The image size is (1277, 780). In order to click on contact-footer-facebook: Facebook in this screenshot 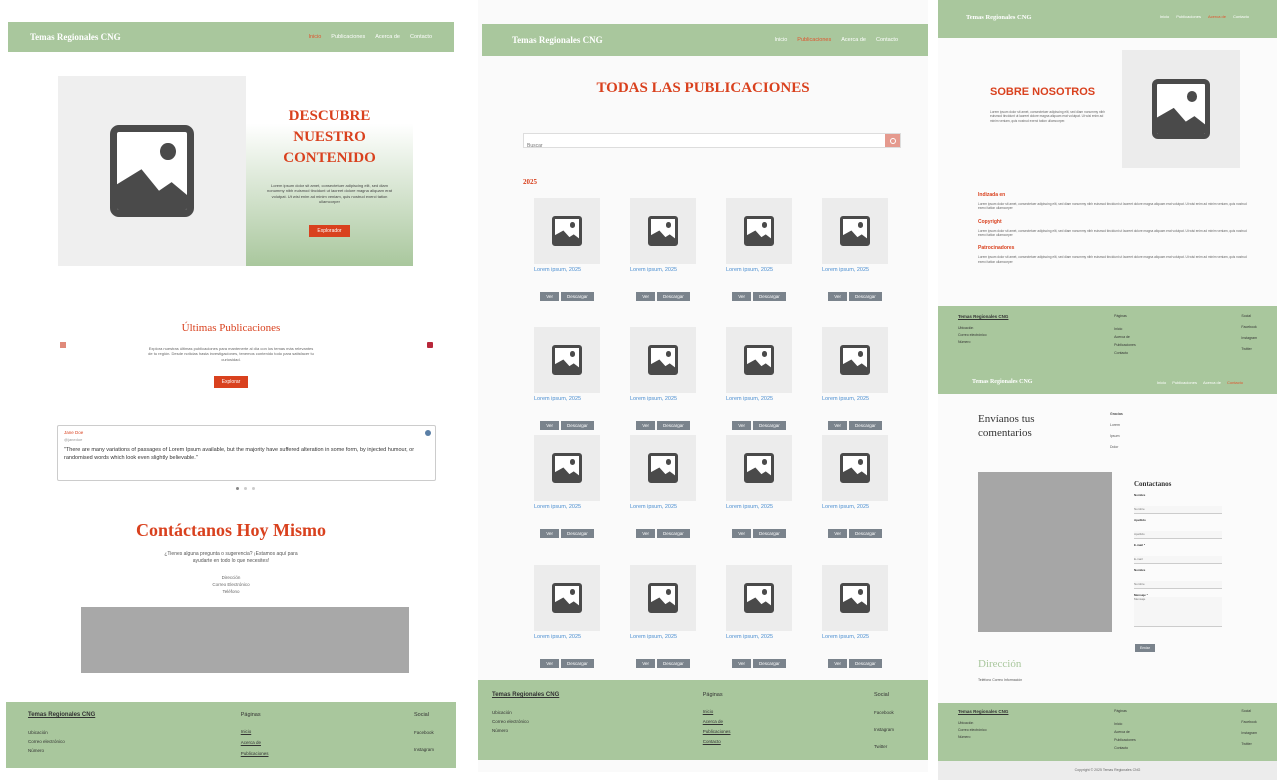, I will do `click(1249, 722)`.